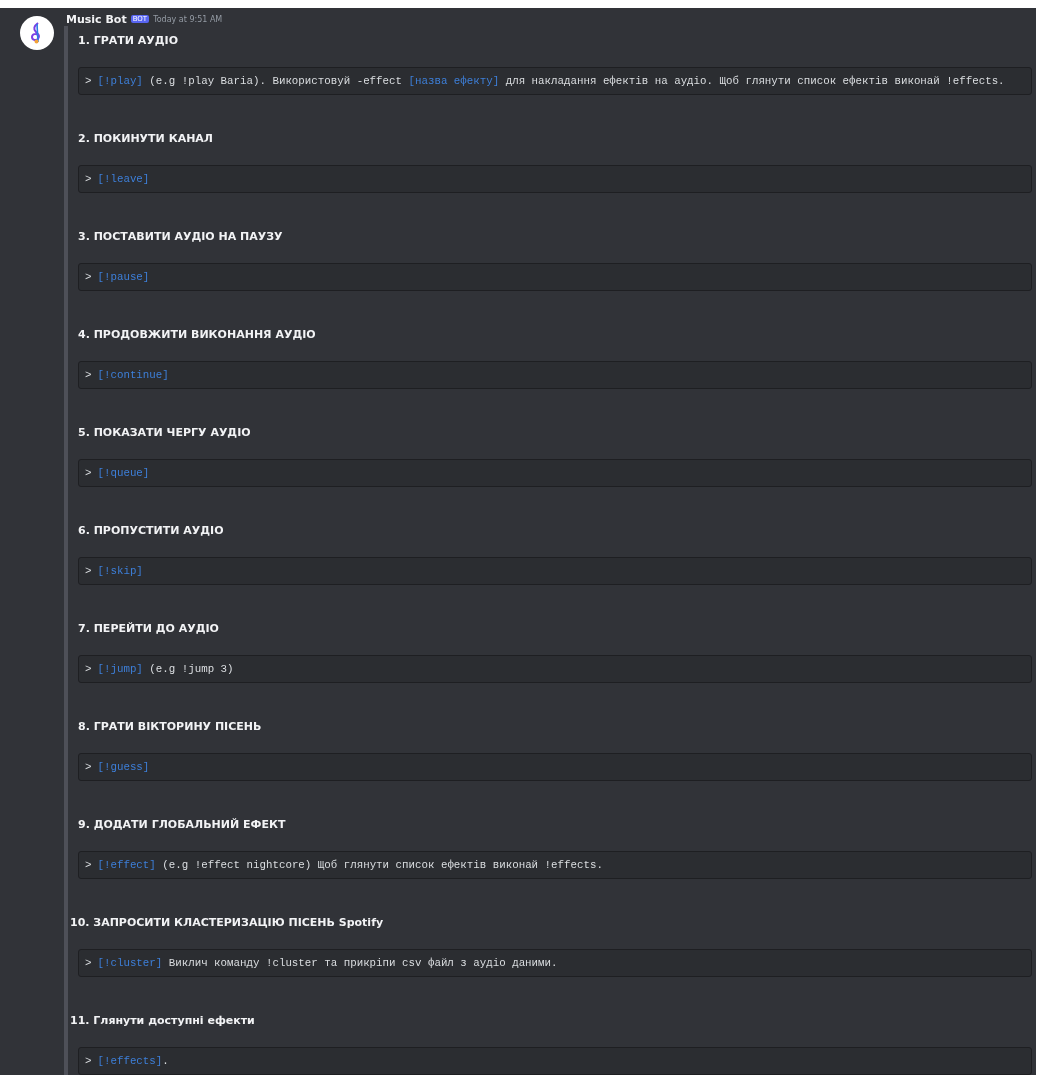  I want to click on command-text: Виклич команду !cluster та прикріпи csv файл з аудіо даними., so click(362, 963).